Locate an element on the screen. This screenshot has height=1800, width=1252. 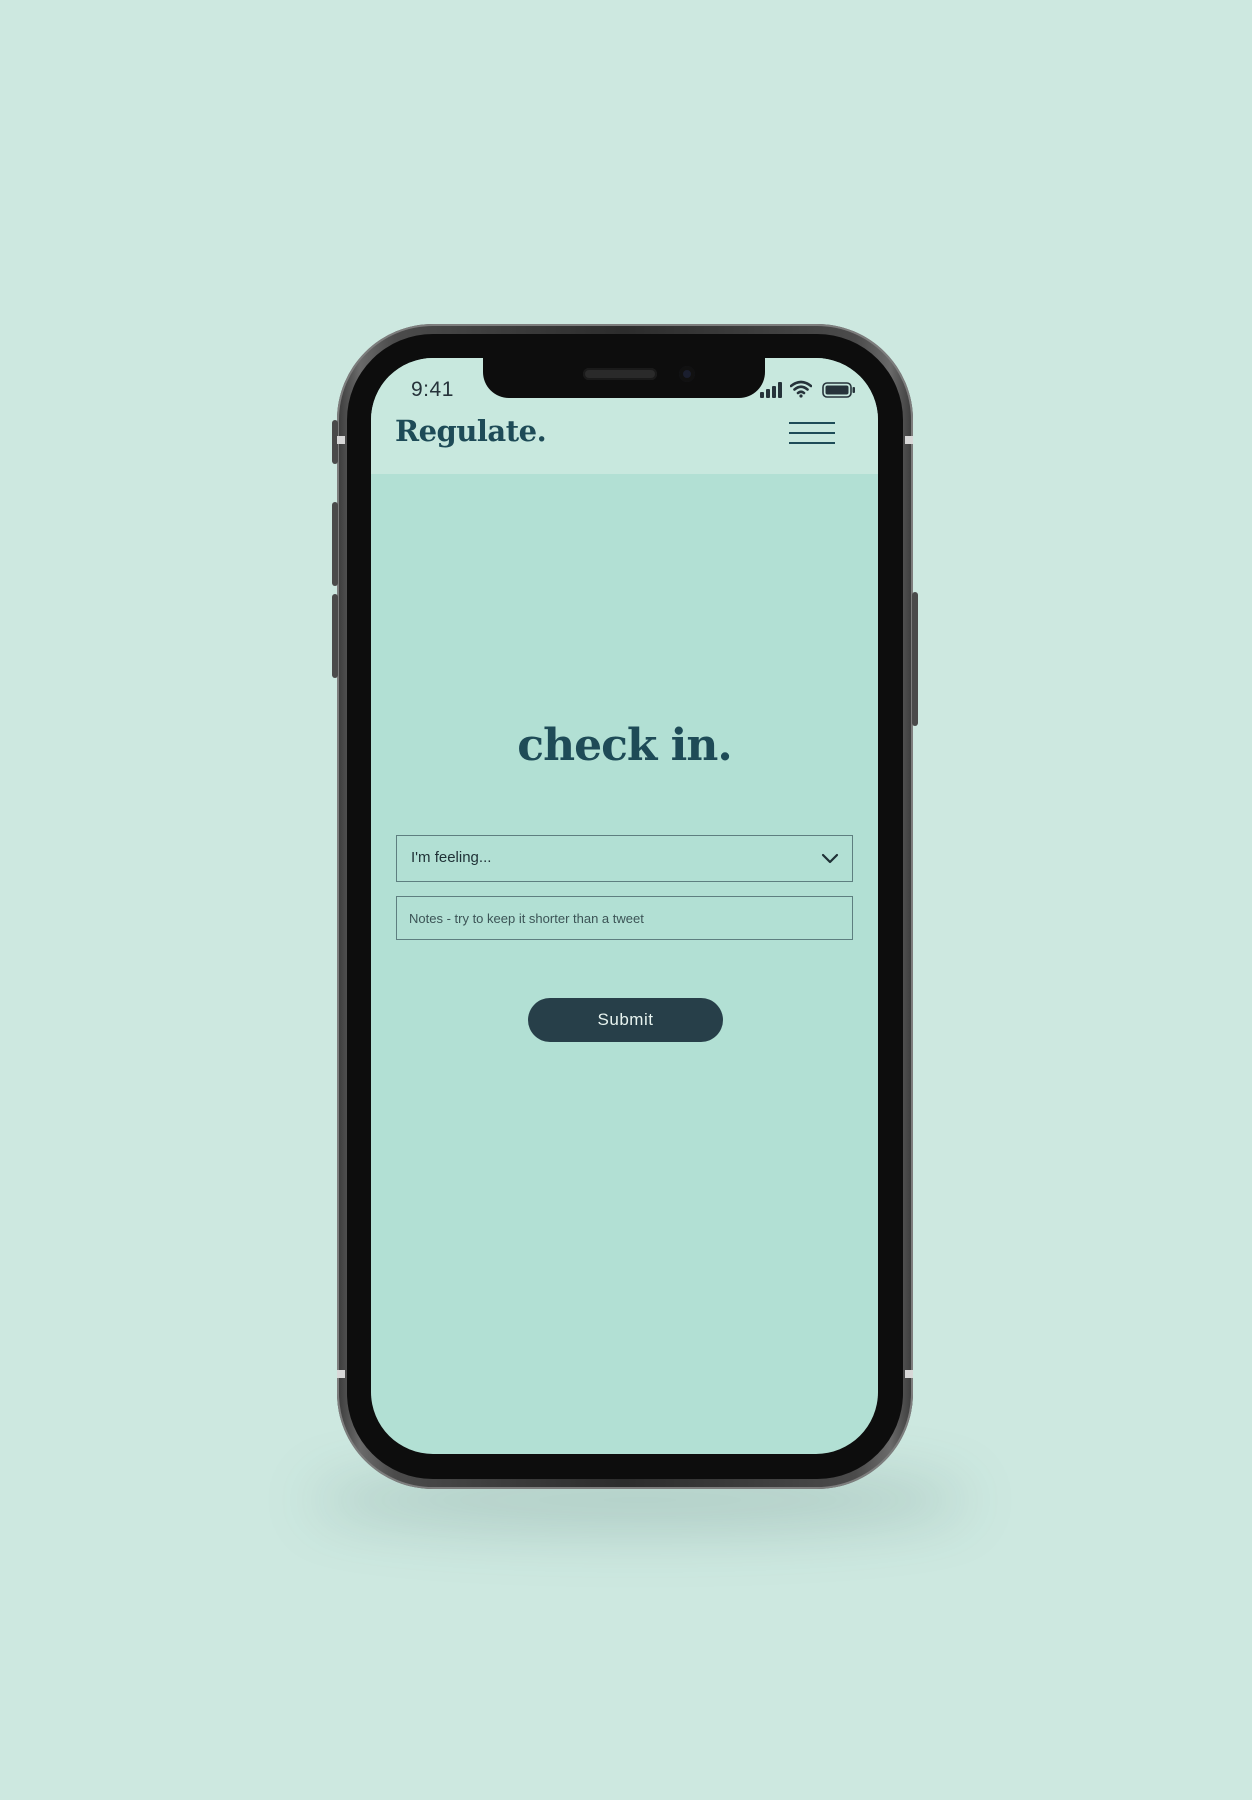
volume-down-button is located at coordinates (335, 636).